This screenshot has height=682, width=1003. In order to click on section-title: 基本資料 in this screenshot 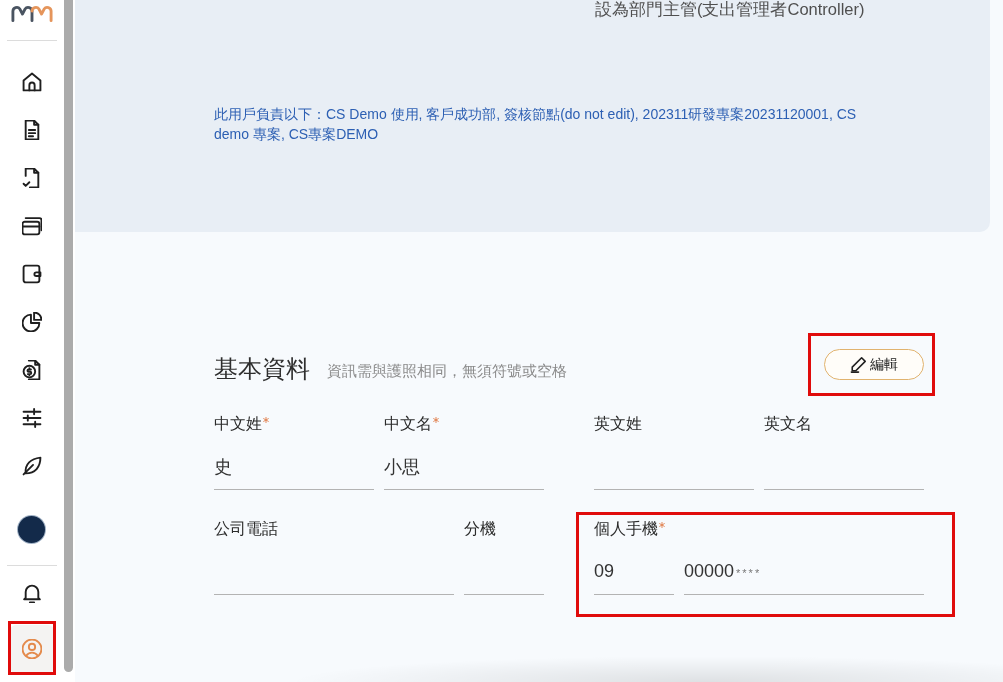, I will do `click(262, 369)`.